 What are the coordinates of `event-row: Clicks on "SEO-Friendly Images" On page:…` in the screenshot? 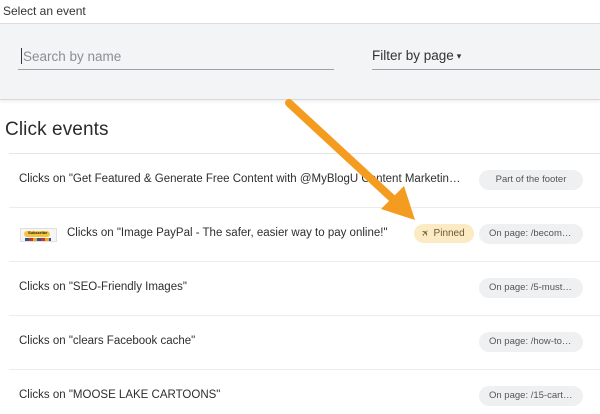 It's located at (304, 289).